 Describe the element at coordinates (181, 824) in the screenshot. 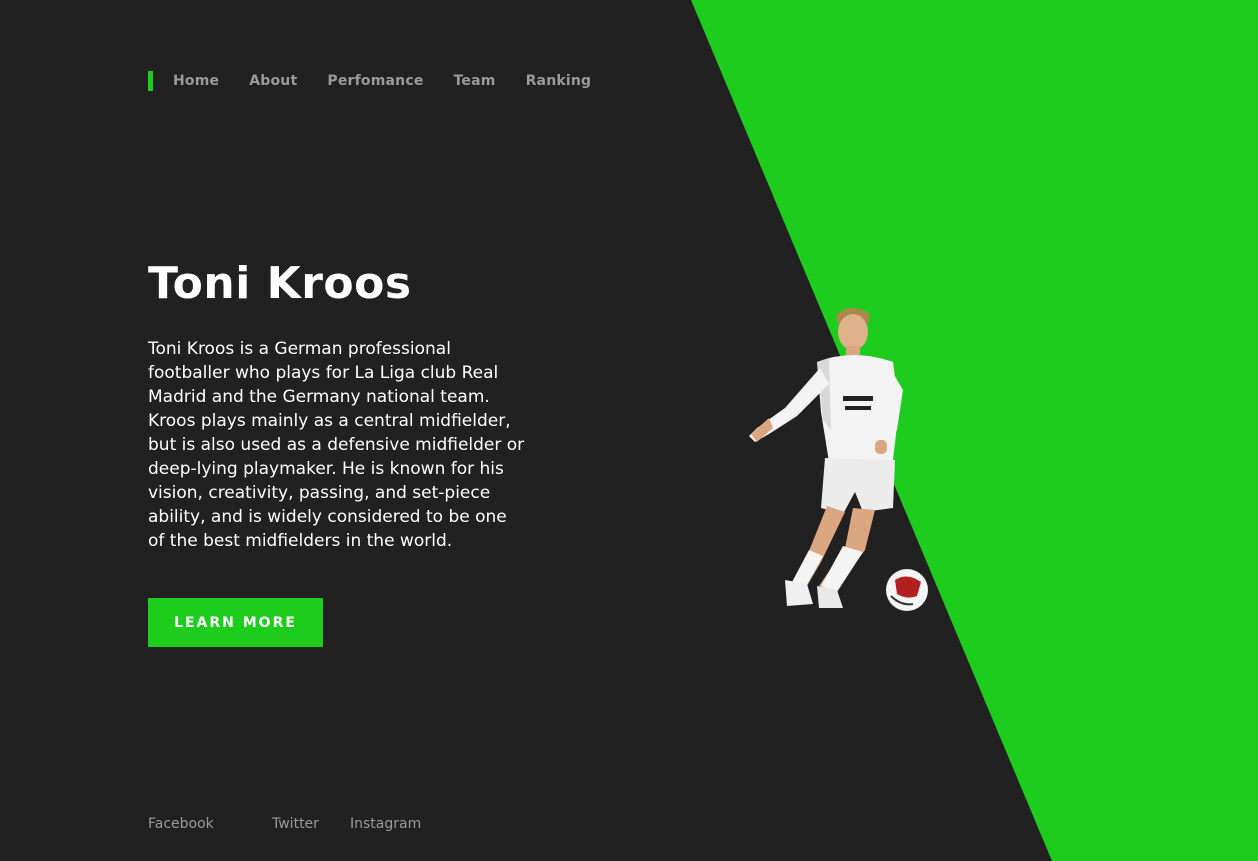

I see `facebook-link: Facebook` at that location.